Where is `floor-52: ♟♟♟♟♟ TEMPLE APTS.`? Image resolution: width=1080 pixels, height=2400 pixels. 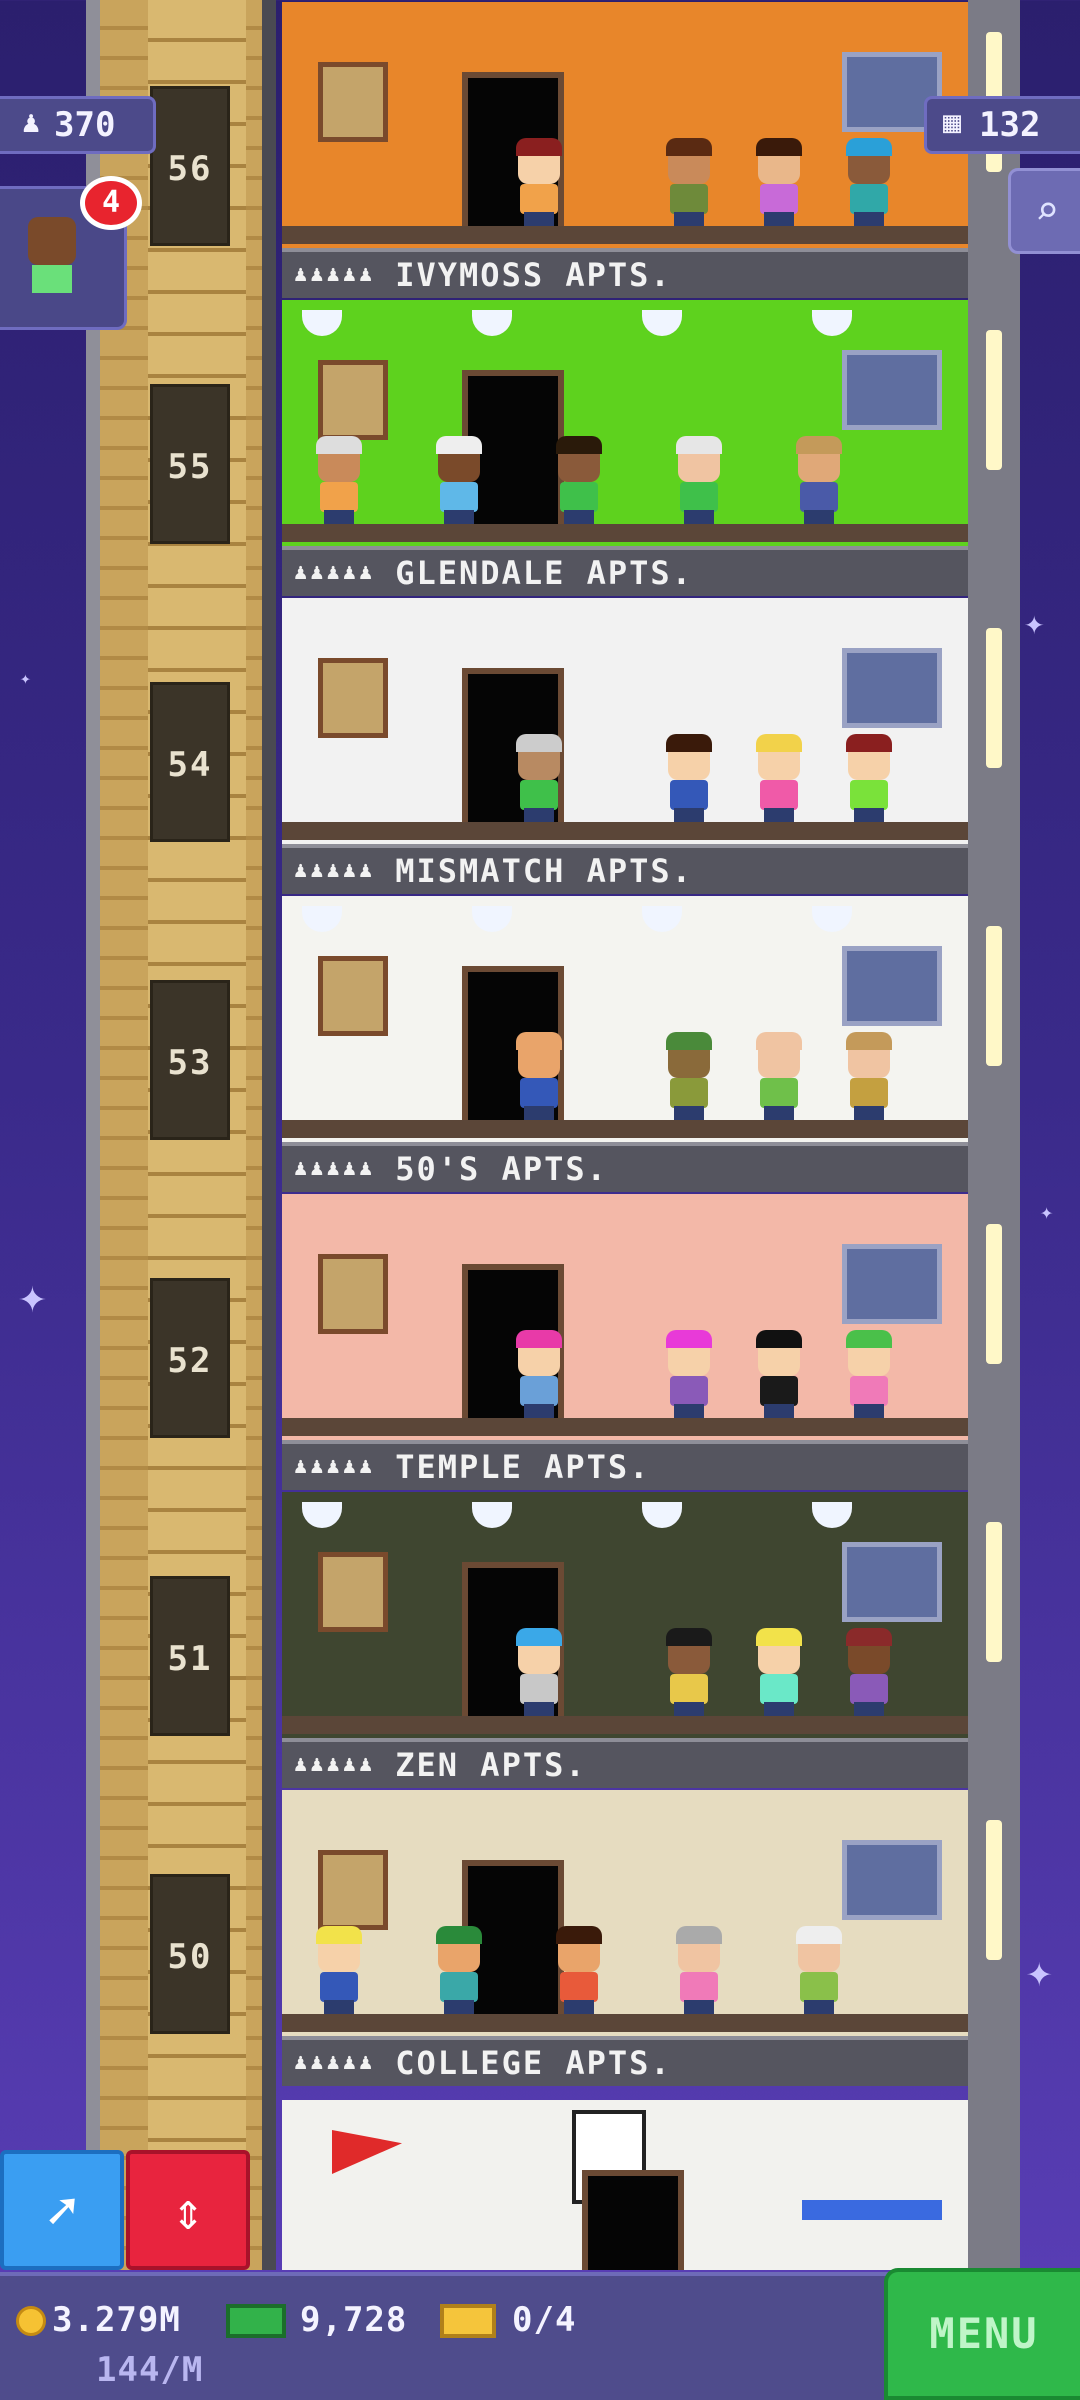
floor-52: ♟♟♟♟♟ TEMPLE APTS. is located at coordinates (625, 1344).